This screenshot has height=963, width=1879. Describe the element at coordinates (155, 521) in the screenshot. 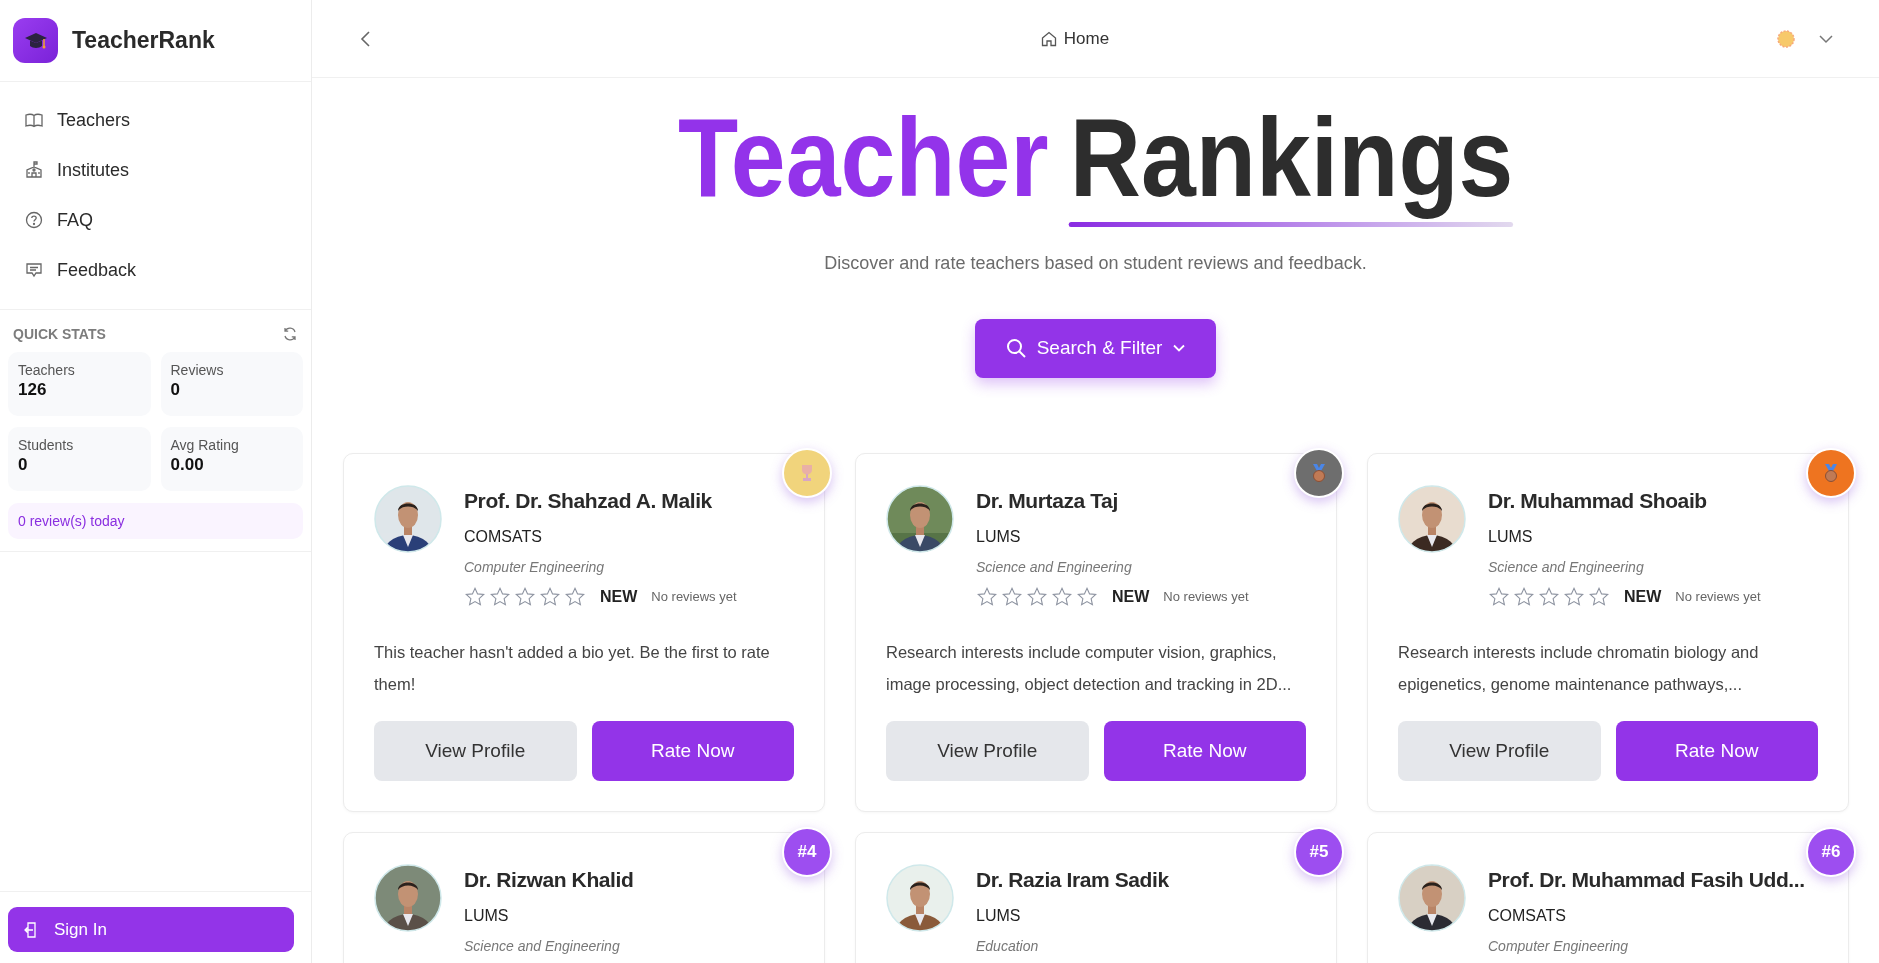

I see `today-count: 0 review(s) today` at that location.